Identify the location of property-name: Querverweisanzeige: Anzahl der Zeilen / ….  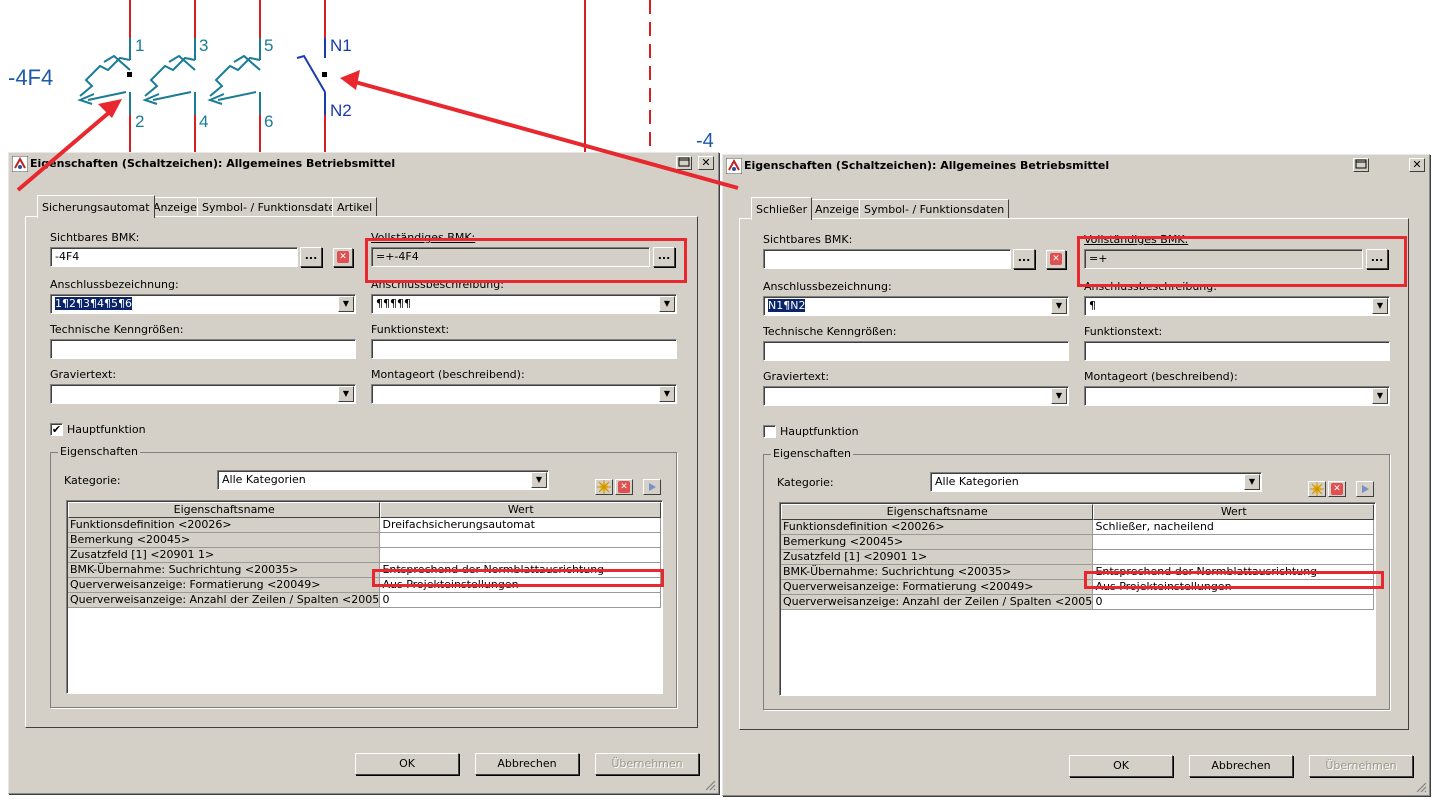
(937, 602).